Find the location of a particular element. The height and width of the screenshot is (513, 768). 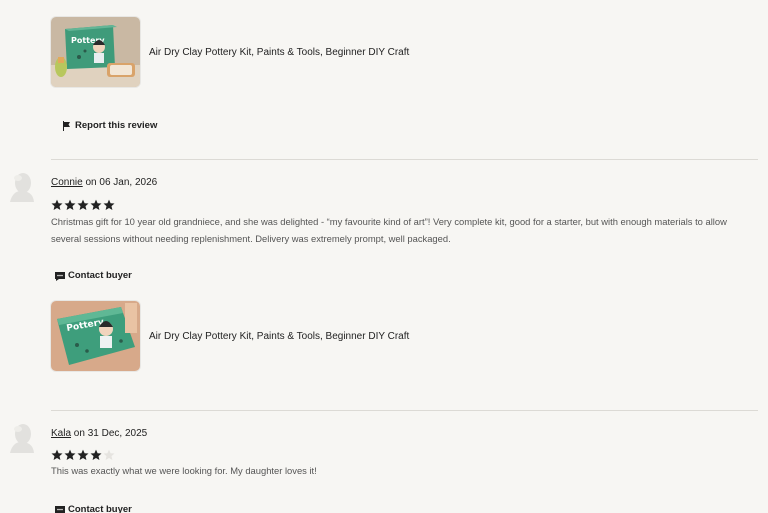

report-review-link: Report this review is located at coordinates (109, 125).